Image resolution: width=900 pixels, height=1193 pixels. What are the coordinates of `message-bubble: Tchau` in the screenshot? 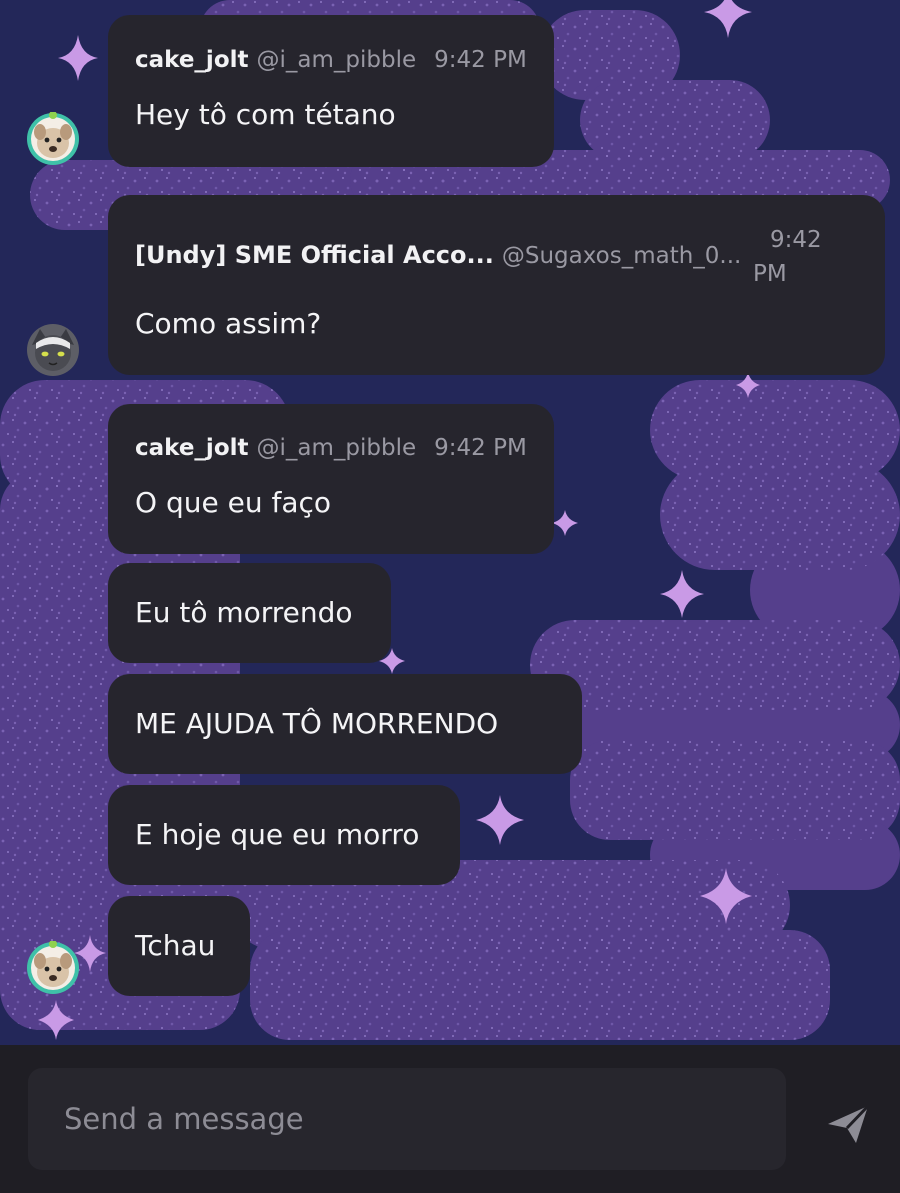 It's located at (179, 946).